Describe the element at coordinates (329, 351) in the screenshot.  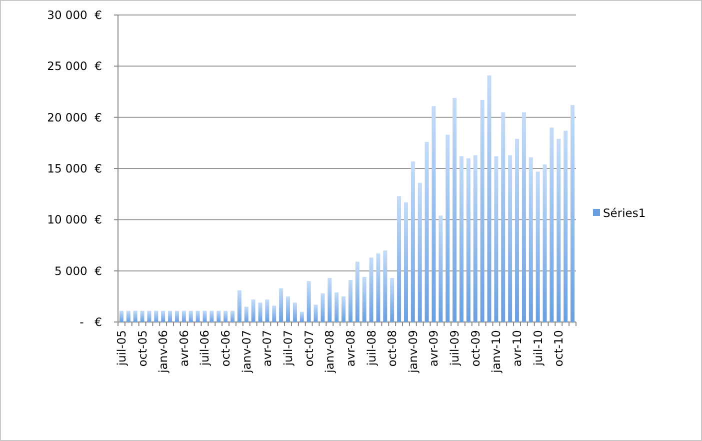
I see `x-tick-label: janv-08` at that location.